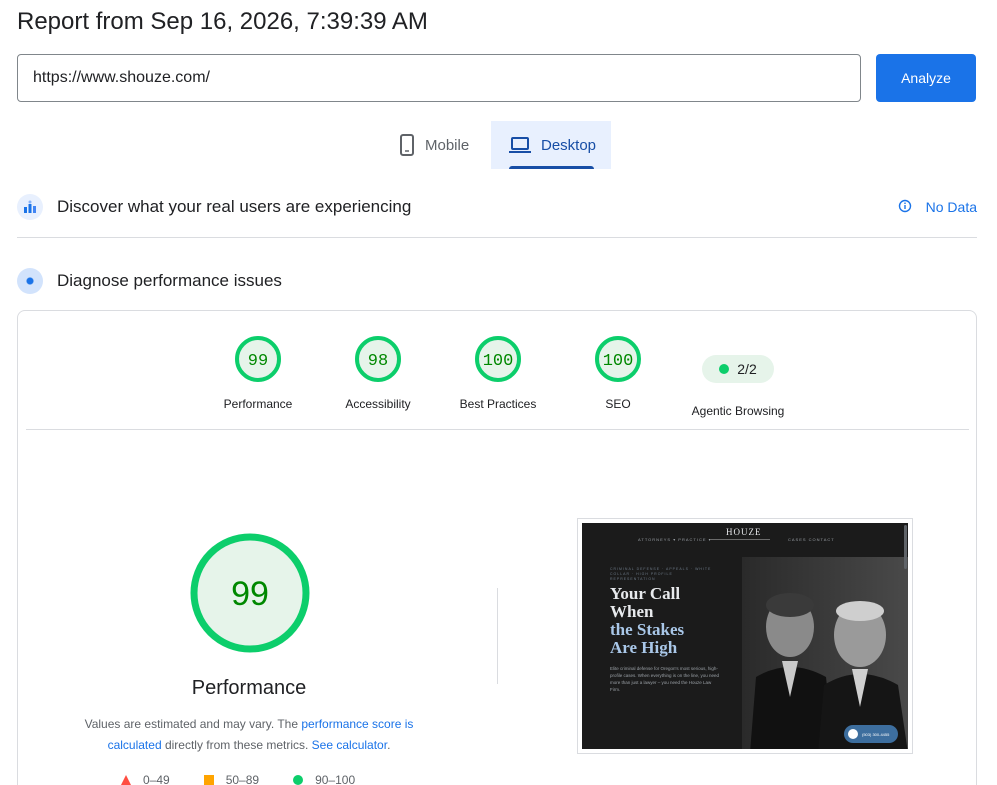  I want to click on no-data-label: No Data, so click(951, 207).